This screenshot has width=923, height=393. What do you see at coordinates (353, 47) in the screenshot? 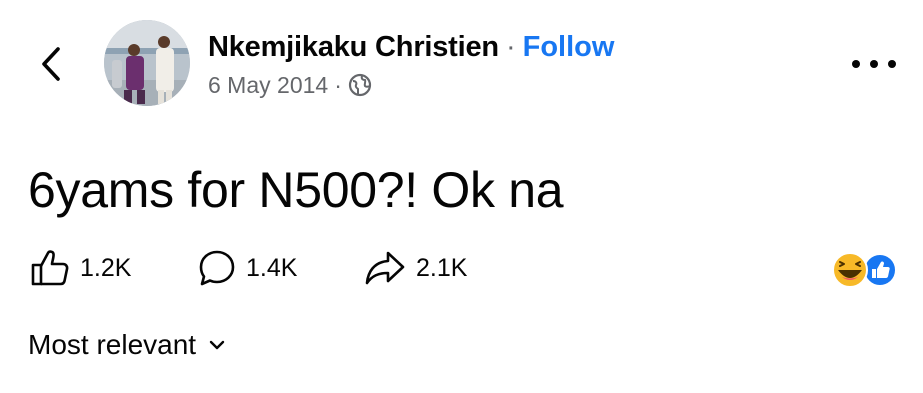
I see `author-name: Nkemjikaku Christien` at bounding box center [353, 47].